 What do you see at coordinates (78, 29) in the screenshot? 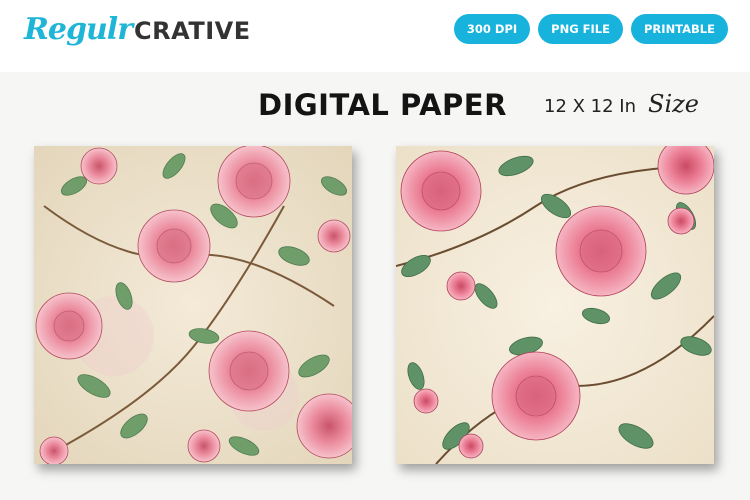
I see `logo-script-text: Regulr` at bounding box center [78, 29].